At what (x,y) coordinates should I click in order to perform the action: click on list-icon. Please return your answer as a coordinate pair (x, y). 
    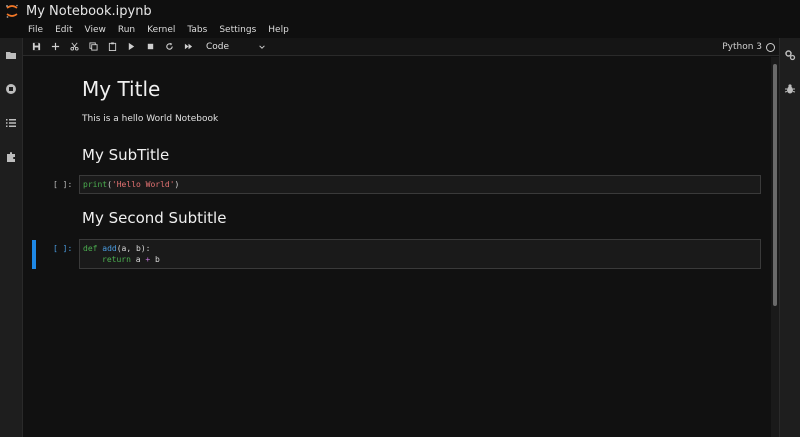
    Looking at the image, I should click on (11, 123).